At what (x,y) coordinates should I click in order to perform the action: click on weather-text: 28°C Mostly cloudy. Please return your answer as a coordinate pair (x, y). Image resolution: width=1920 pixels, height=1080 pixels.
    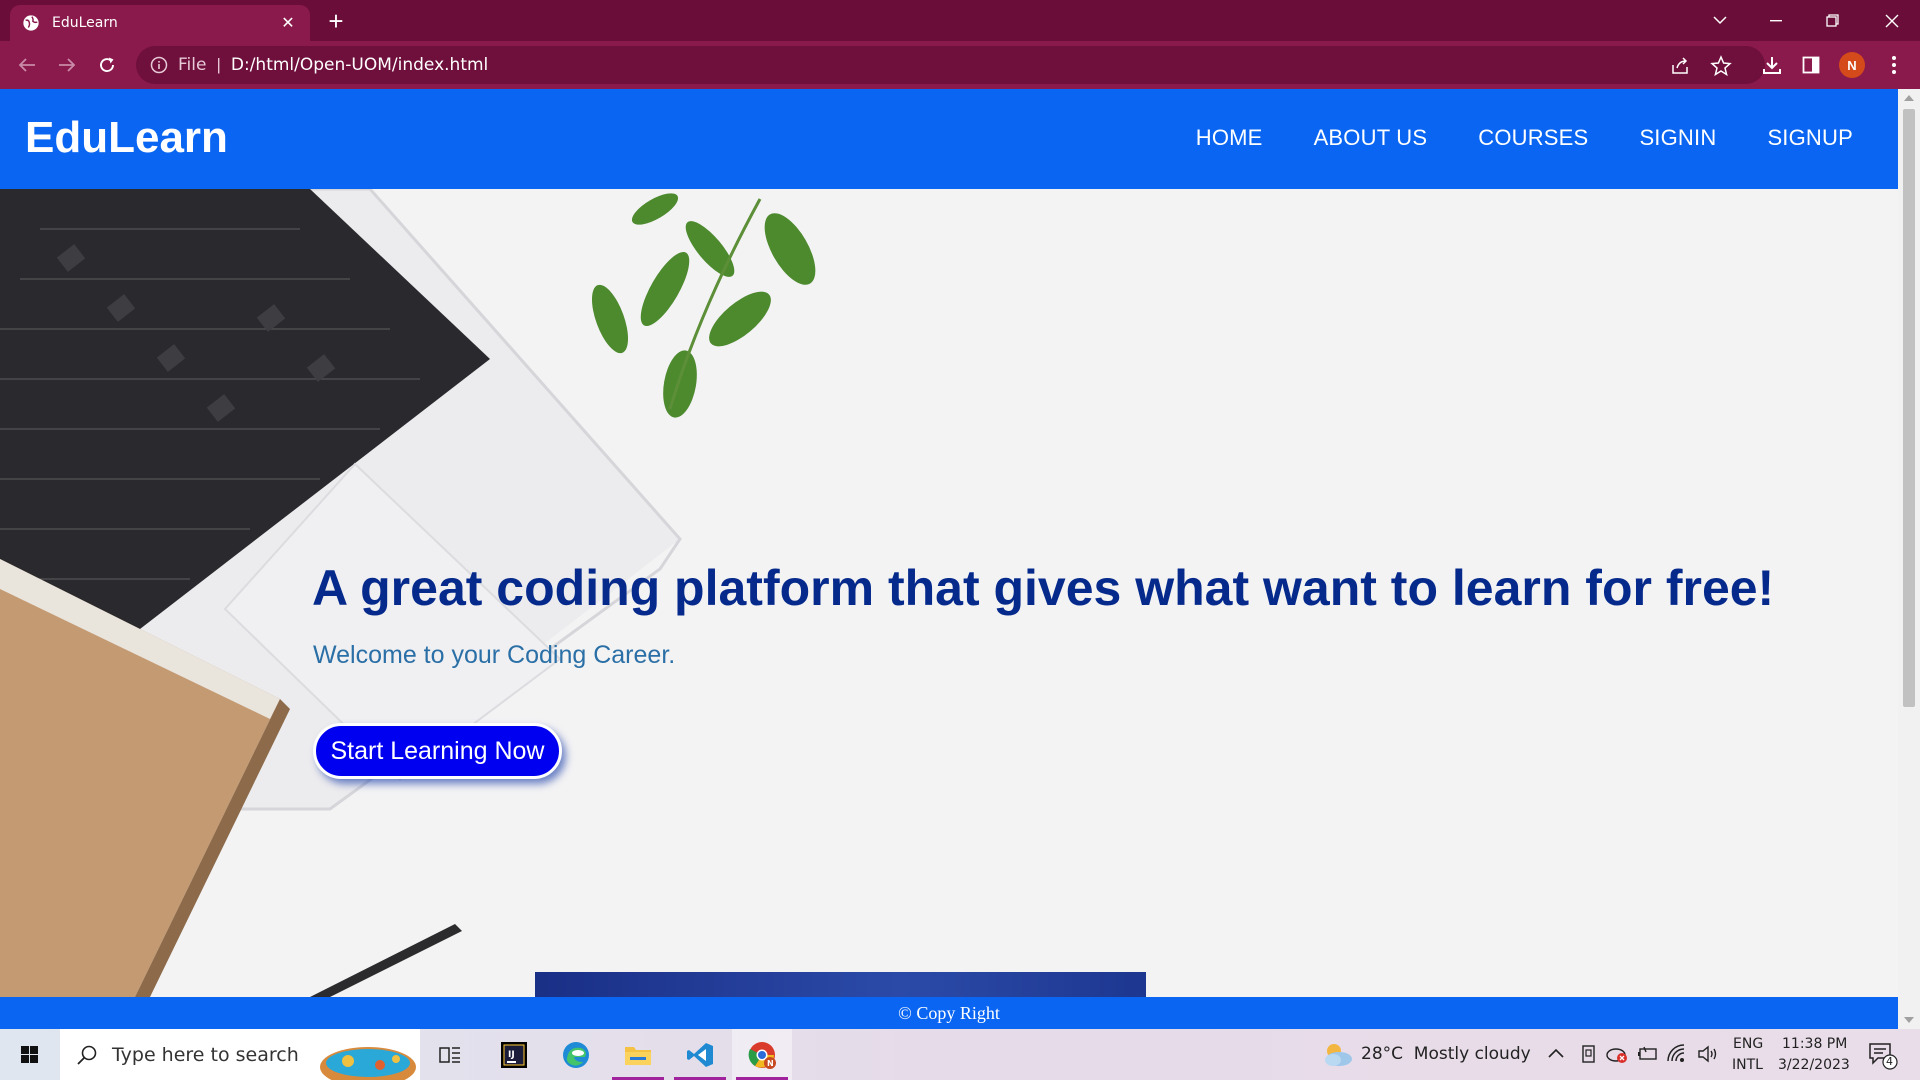
    Looking at the image, I should click on (1446, 1054).